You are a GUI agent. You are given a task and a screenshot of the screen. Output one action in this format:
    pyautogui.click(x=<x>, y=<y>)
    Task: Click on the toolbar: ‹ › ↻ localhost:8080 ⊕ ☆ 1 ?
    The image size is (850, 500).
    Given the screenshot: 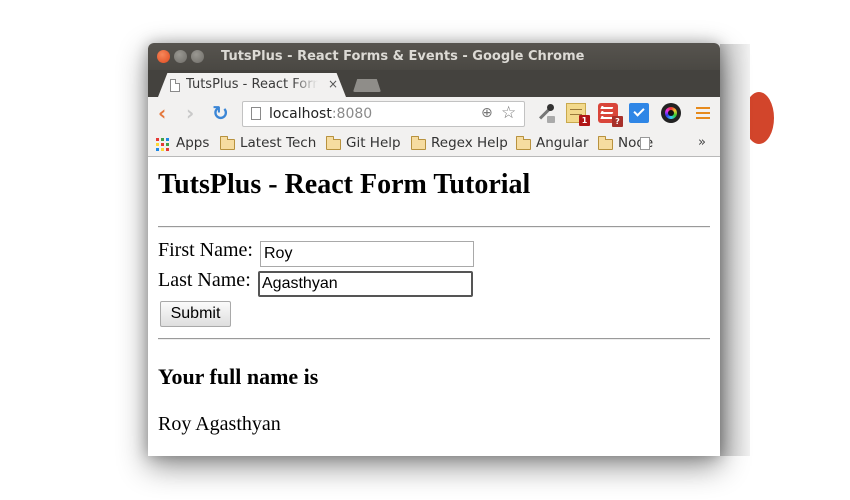 What is the action you would take?
    pyautogui.click(x=434, y=114)
    